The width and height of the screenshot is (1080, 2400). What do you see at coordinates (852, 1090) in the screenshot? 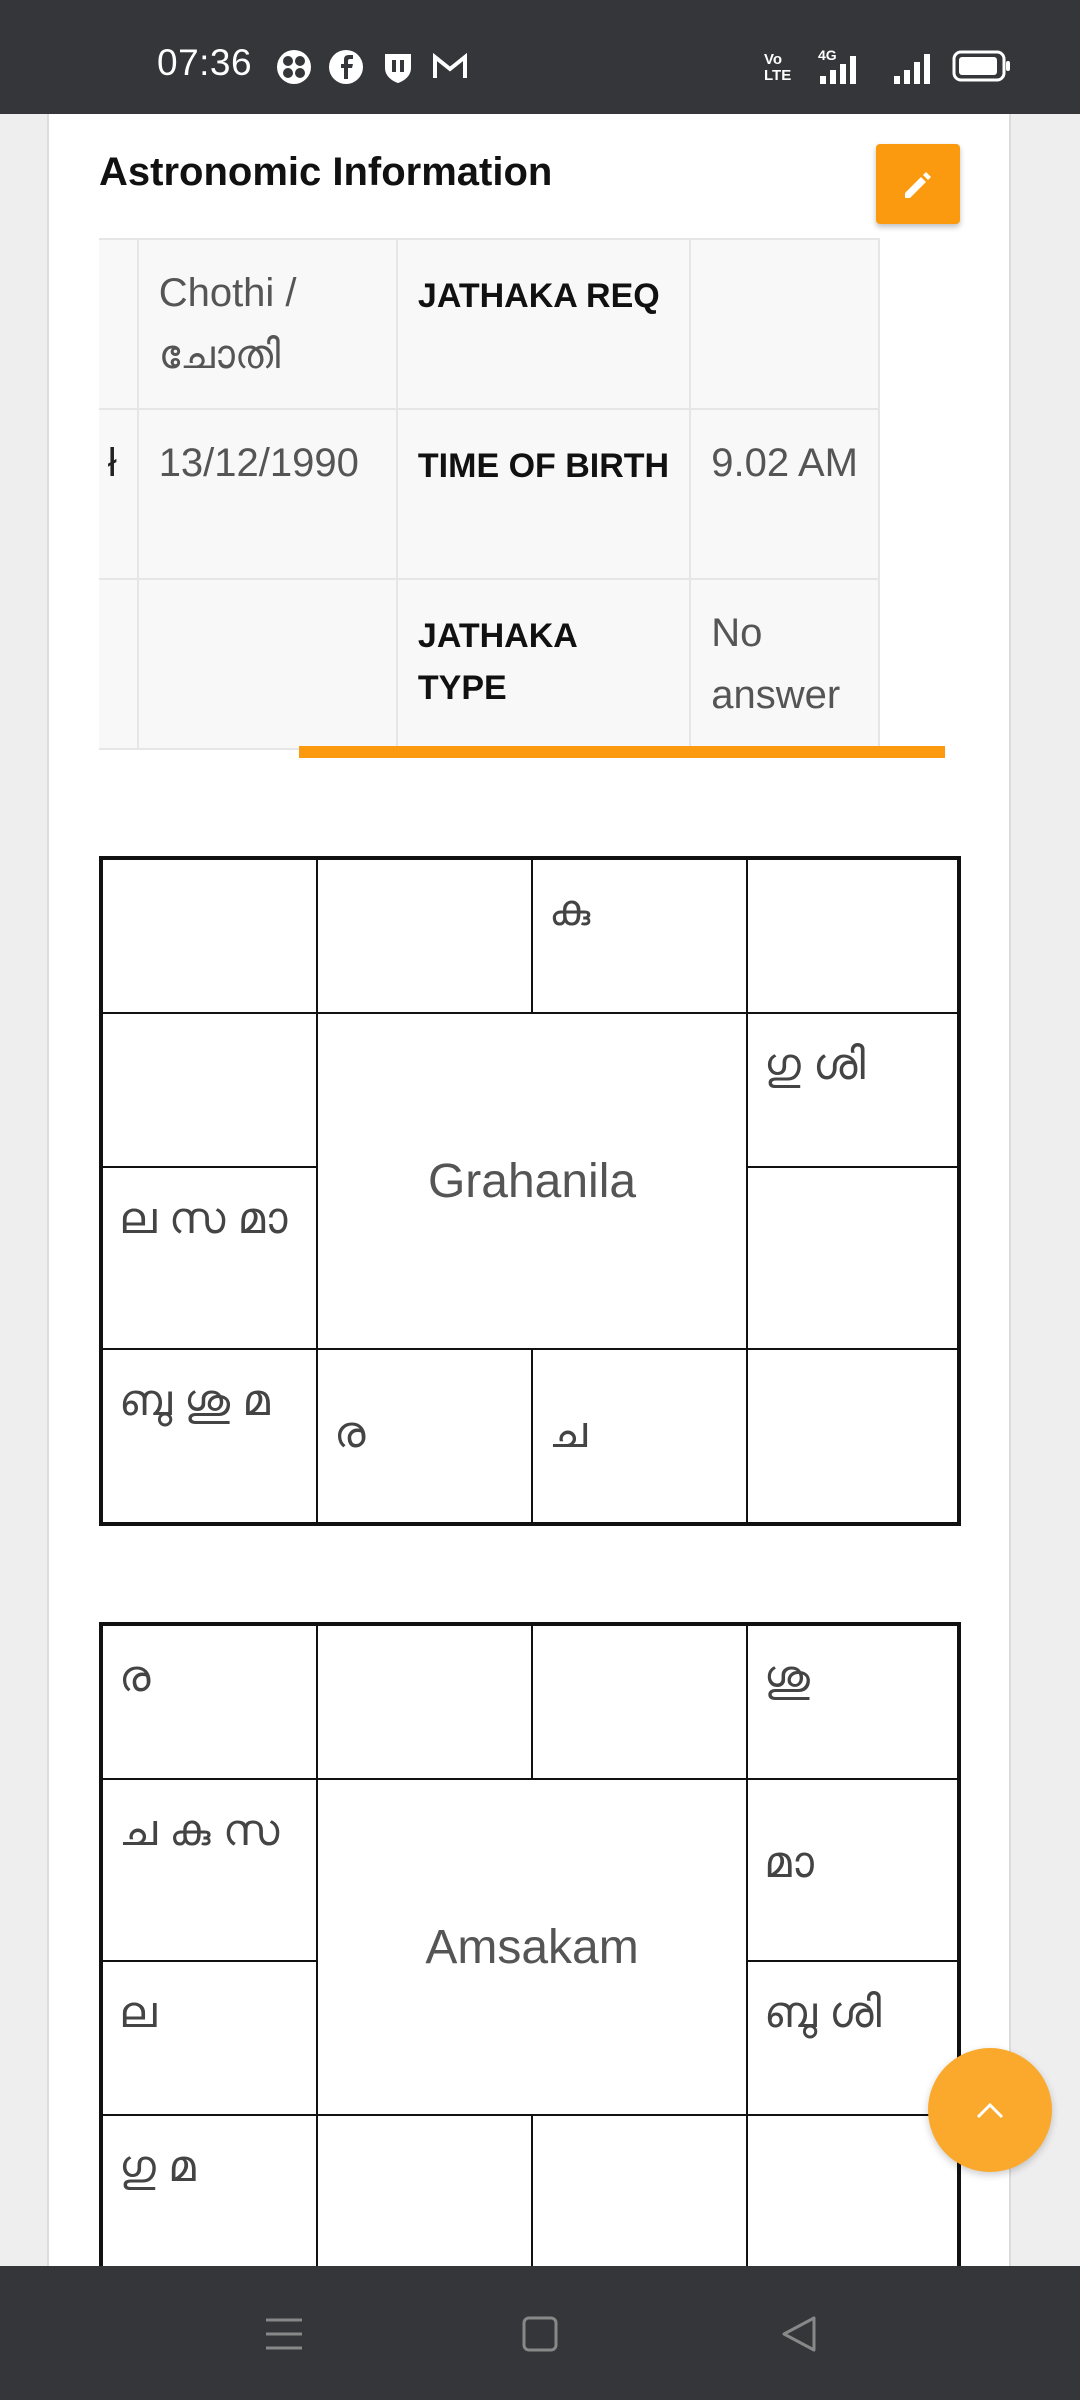
I see `chart-cell: ഗു ശി` at bounding box center [852, 1090].